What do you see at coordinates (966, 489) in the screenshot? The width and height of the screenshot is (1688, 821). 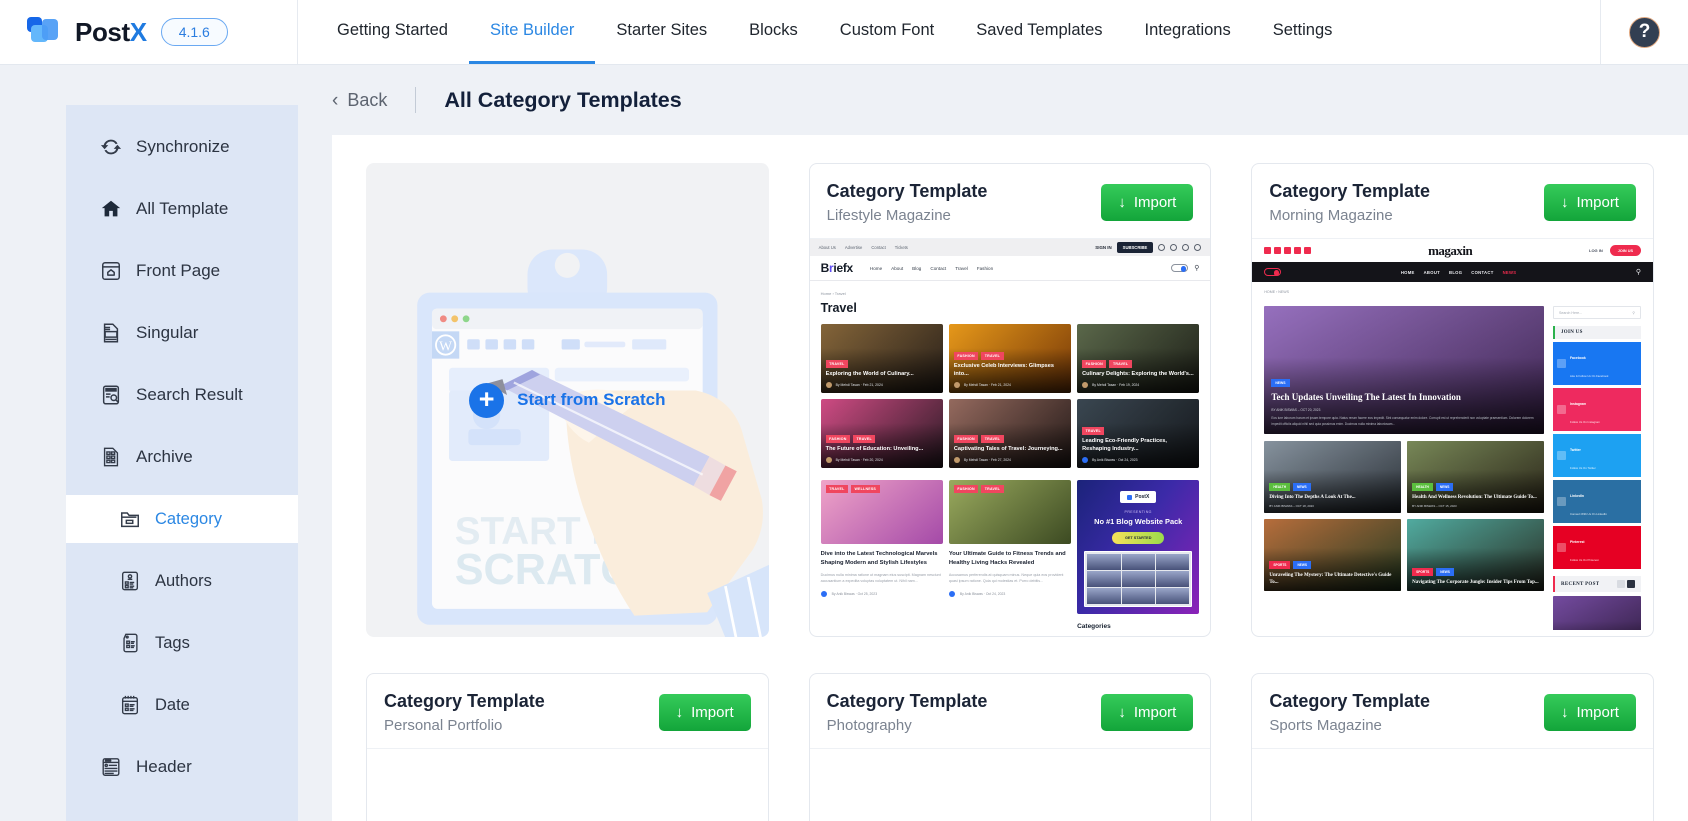 I see `tag-chip: FASHION` at bounding box center [966, 489].